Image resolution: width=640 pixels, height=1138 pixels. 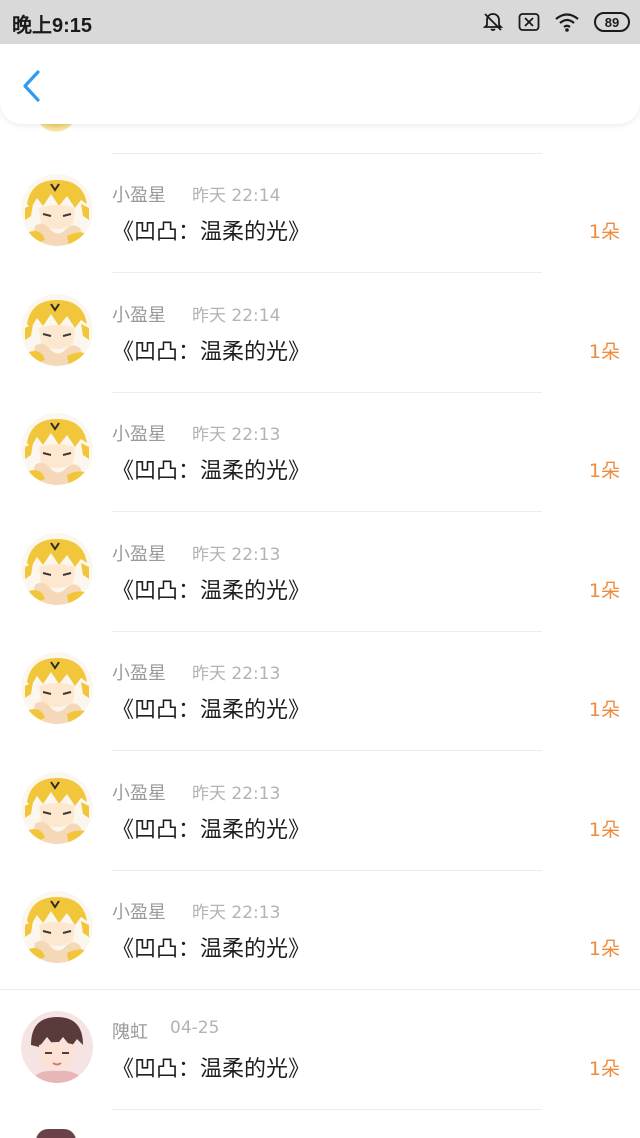 What do you see at coordinates (493, 22) in the screenshot?
I see `mute-bell-icon` at bounding box center [493, 22].